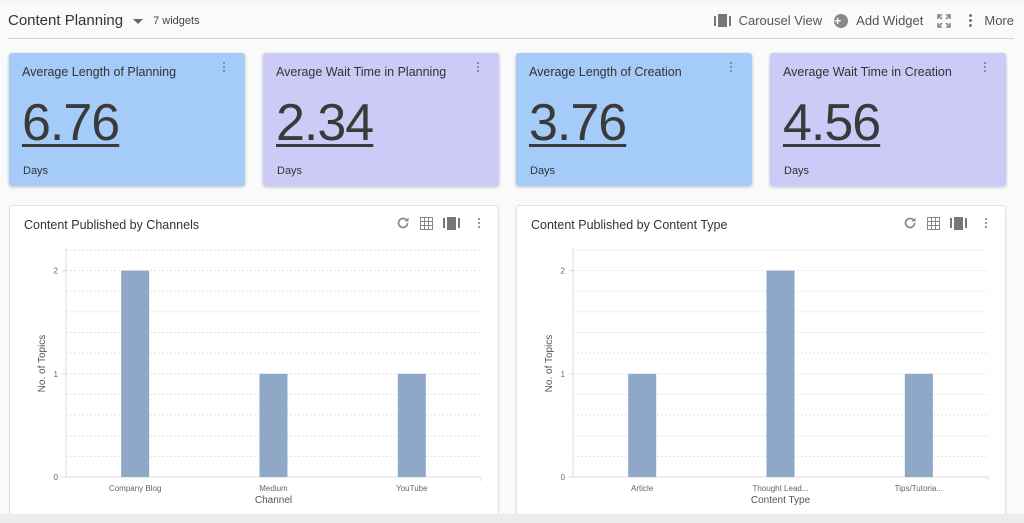 The image size is (1024, 523). I want to click on dashboard-dropdown-caret-icon, so click(138, 21).